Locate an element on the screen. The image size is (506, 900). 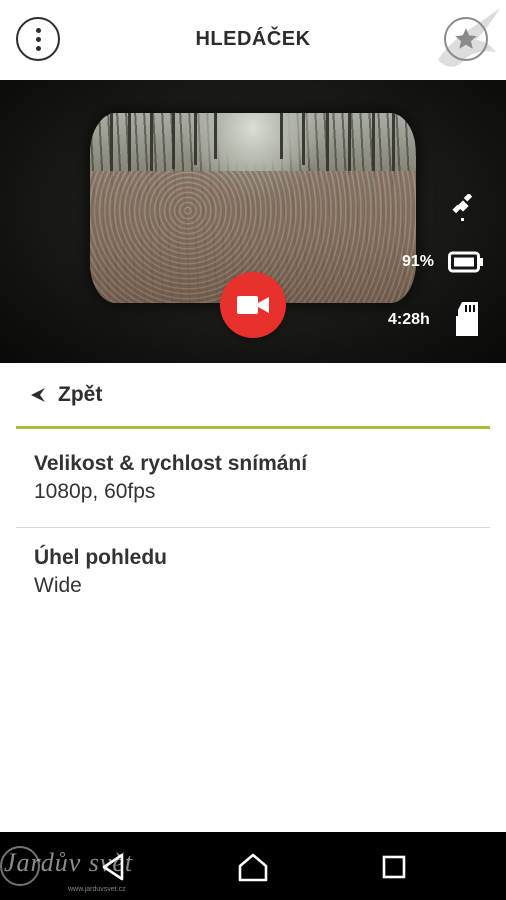
battery-icon is located at coordinates (465, 262).